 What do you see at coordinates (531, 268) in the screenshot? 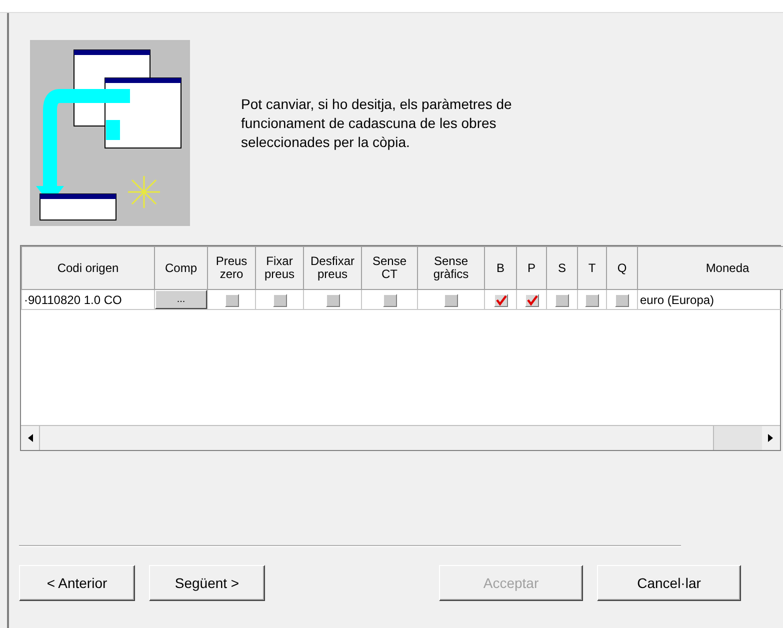
I see `column-header: P` at bounding box center [531, 268].